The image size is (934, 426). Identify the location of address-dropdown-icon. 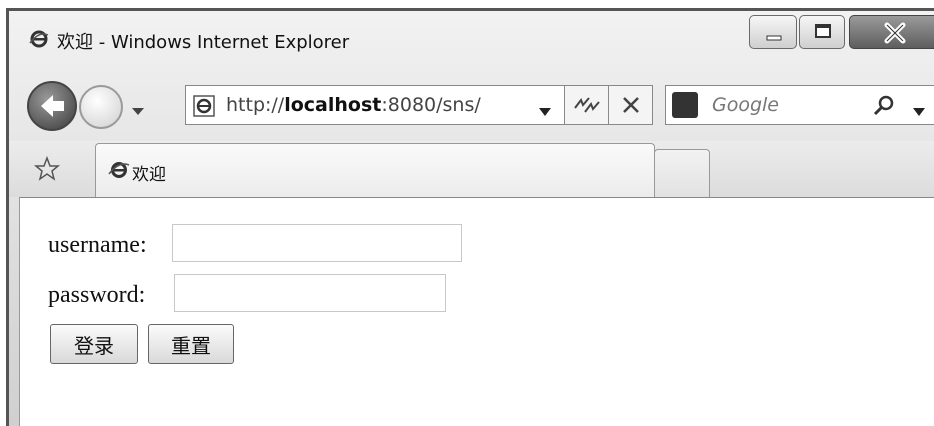
(545, 111).